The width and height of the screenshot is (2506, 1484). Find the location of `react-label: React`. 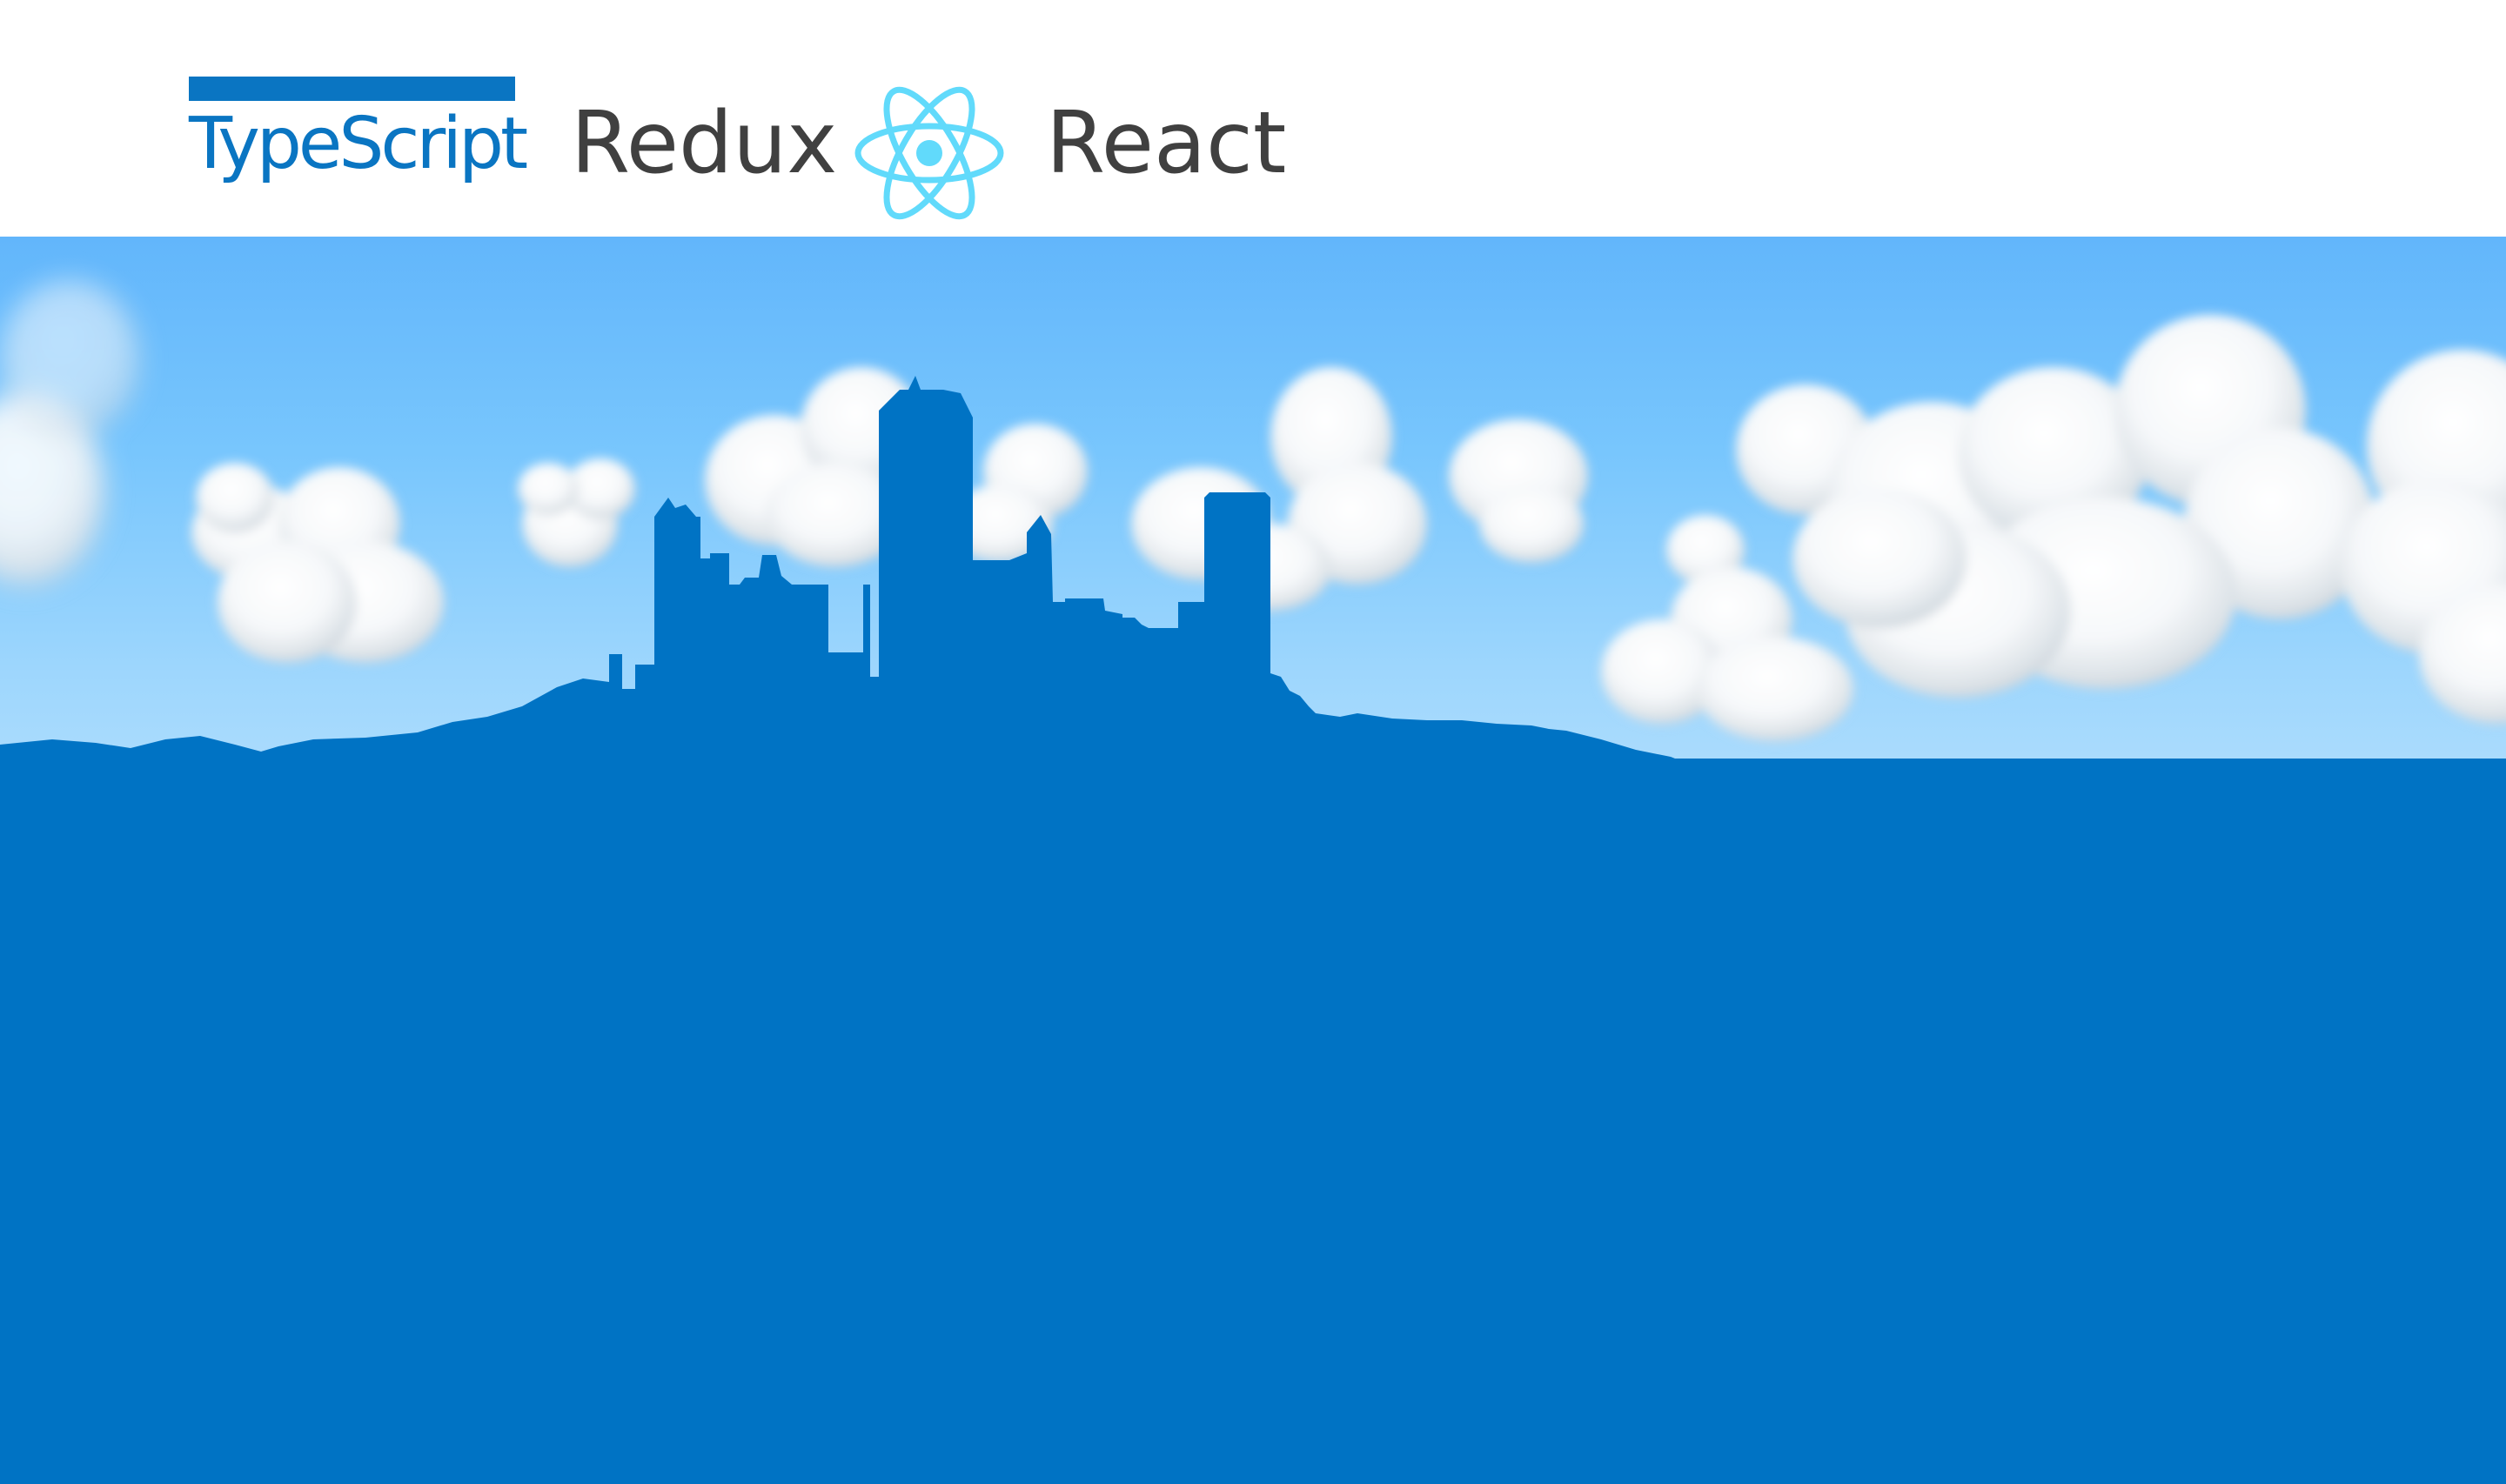

react-label: React is located at coordinates (1166, 143).